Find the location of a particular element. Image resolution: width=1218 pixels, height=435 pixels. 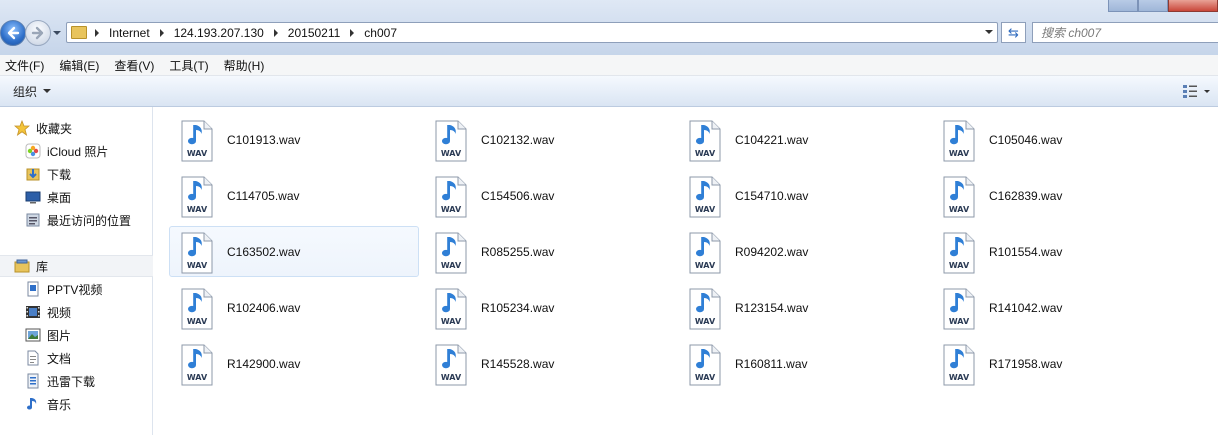

file-item: WAV R094202.wav is located at coordinates (802, 251).